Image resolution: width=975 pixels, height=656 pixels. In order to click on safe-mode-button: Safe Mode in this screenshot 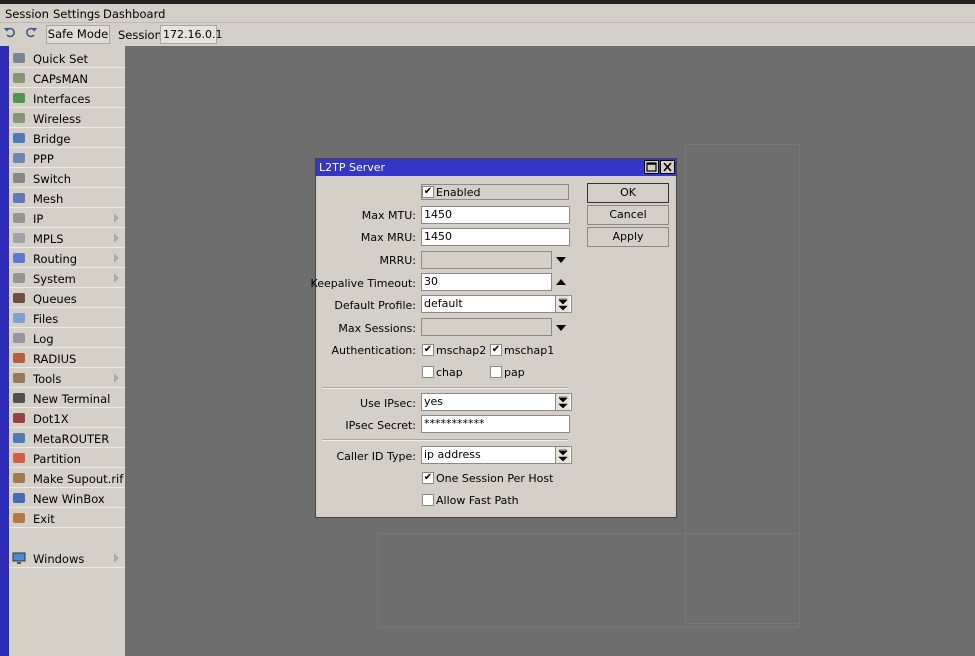, I will do `click(78, 34)`.